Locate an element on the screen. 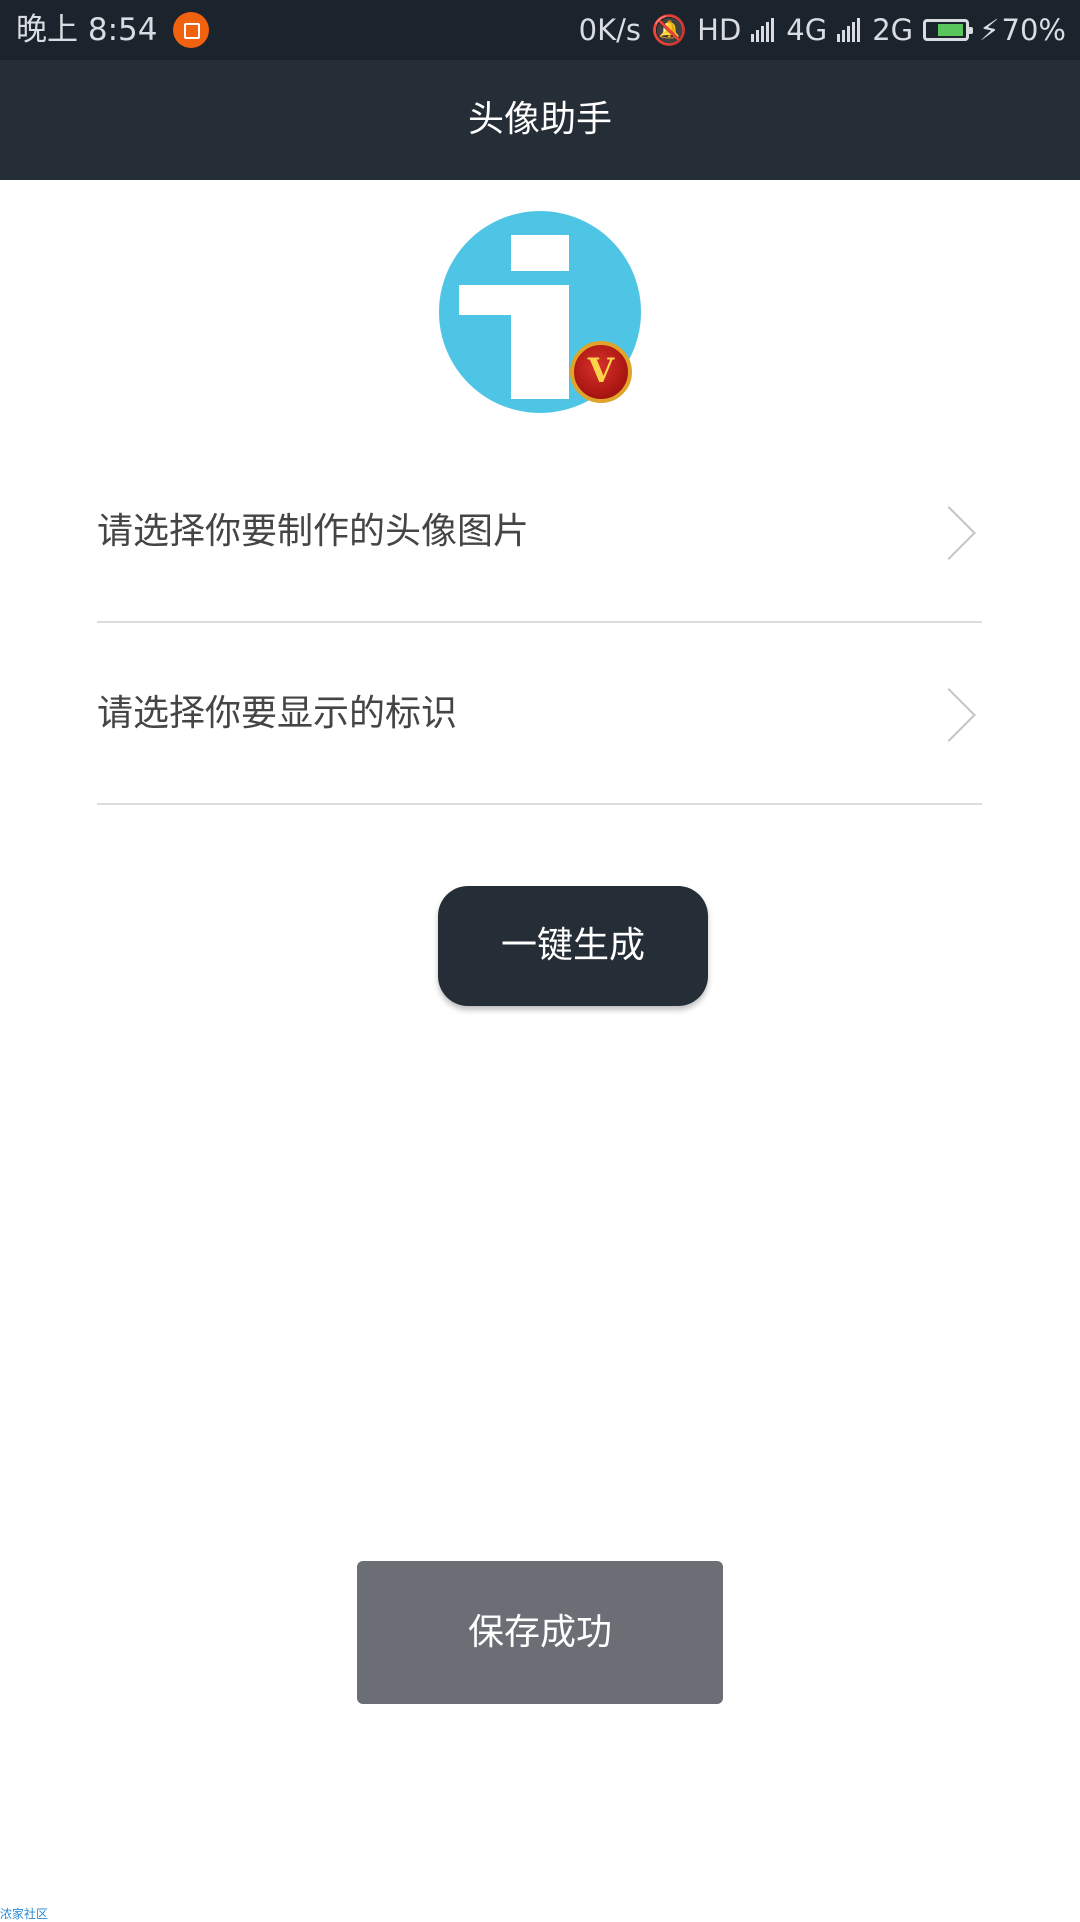 This screenshot has height=1922, width=1080. app-header: 头像助手 is located at coordinates (540, 120).